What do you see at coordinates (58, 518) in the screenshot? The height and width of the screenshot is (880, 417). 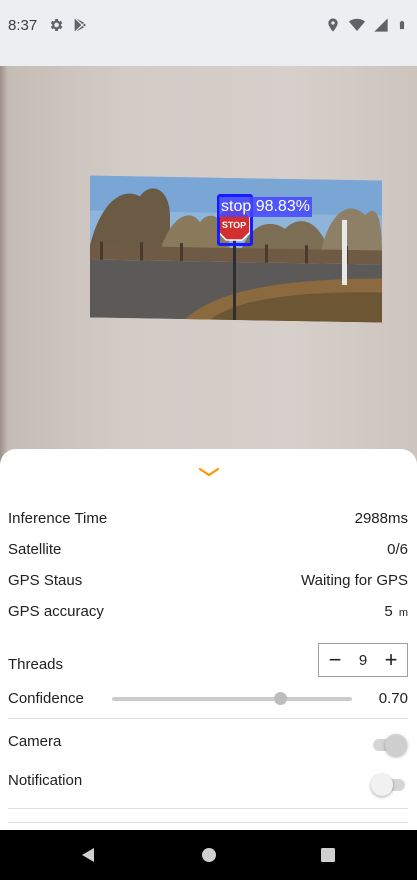 I see `inference-time-label: Inference Time` at bounding box center [58, 518].